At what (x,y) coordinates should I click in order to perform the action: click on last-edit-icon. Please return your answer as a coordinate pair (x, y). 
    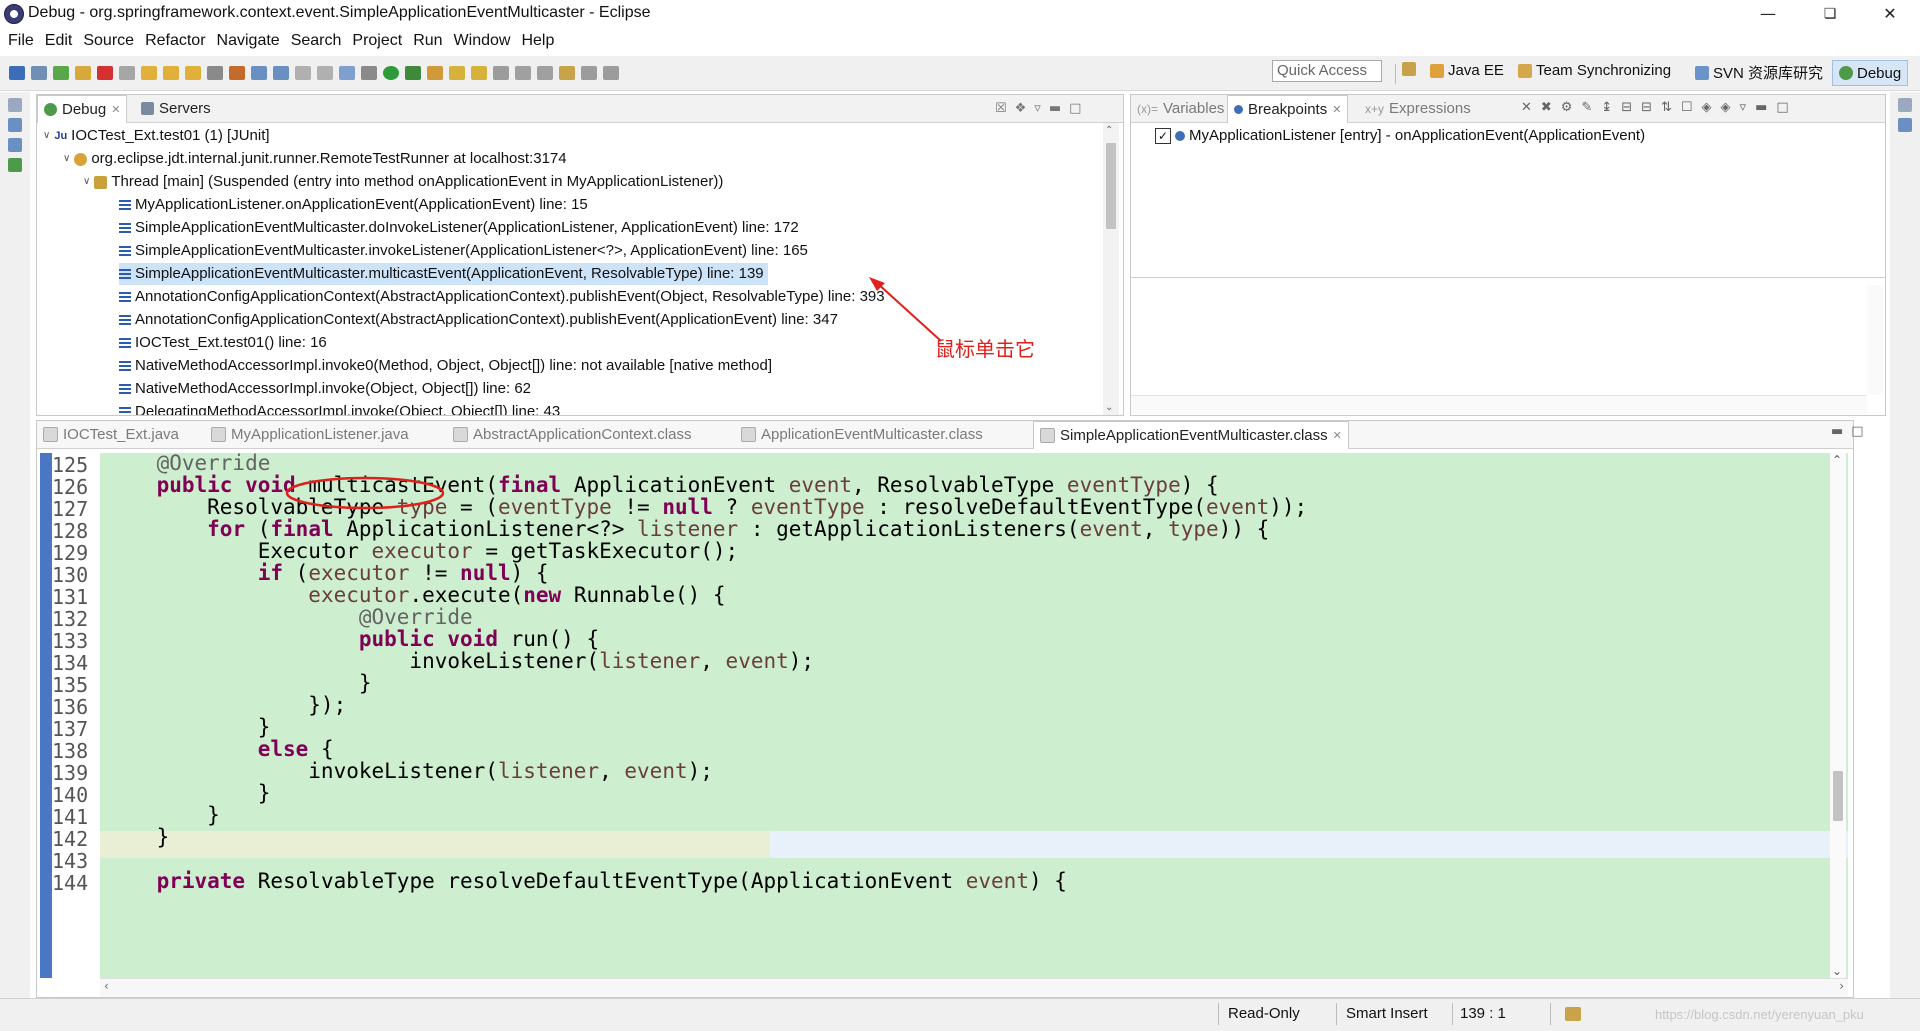
    Looking at the image, I should click on (567, 73).